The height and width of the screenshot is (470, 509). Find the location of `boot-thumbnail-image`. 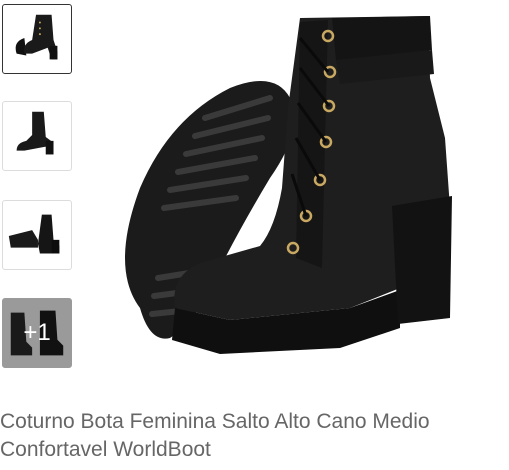

boot-thumbnail-image is located at coordinates (36, 37).